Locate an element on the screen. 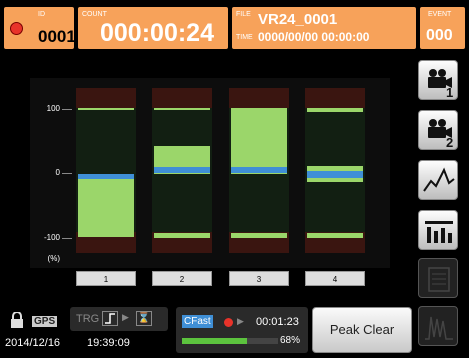 The width and height of the screenshot is (469, 358). event-label: EVENT is located at coordinates (440, 14).